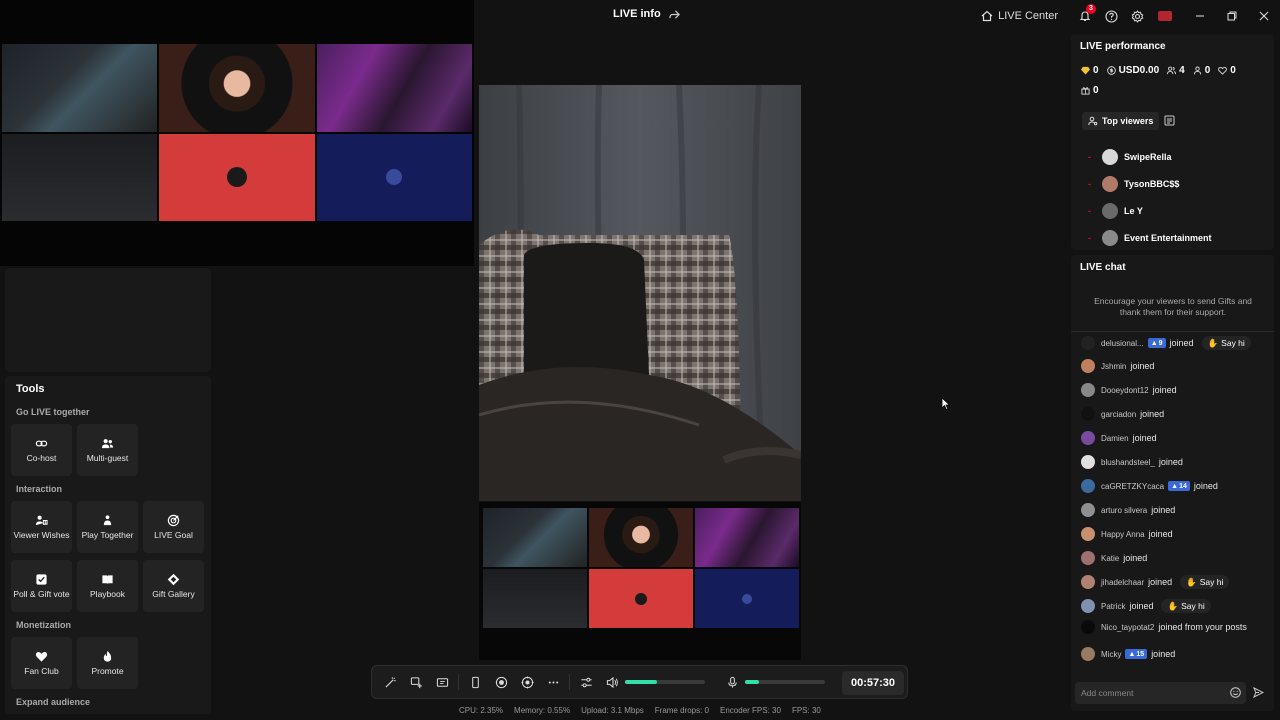 The height and width of the screenshot is (720, 1280). What do you see at coordinates (1160, 693) in the screenshot?
I see `comment-input: Add comment` at bounding box center [1160, 693].